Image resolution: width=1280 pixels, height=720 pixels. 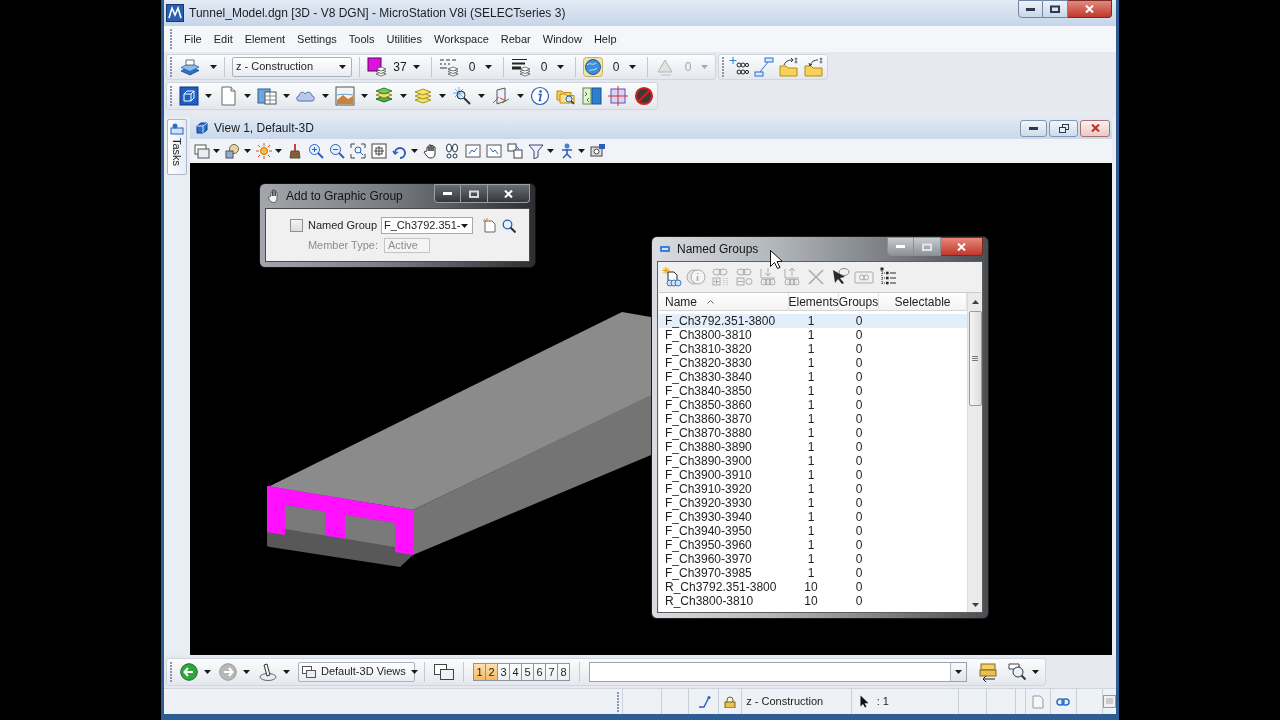 What do you see at coordinates (813, 335) in the screenshot?
I see `list-row: F_Ch3800-3810 1 0` at bounding box center [813, 335].